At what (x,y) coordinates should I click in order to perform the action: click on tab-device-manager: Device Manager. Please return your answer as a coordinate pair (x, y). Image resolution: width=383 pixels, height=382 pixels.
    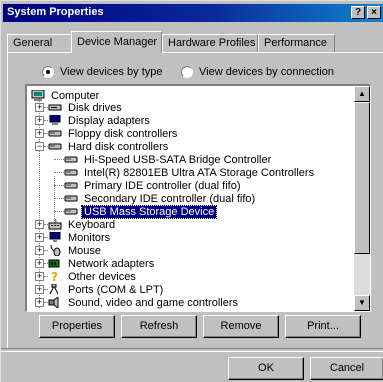
    Looking at the image, I should click on (116, 42).